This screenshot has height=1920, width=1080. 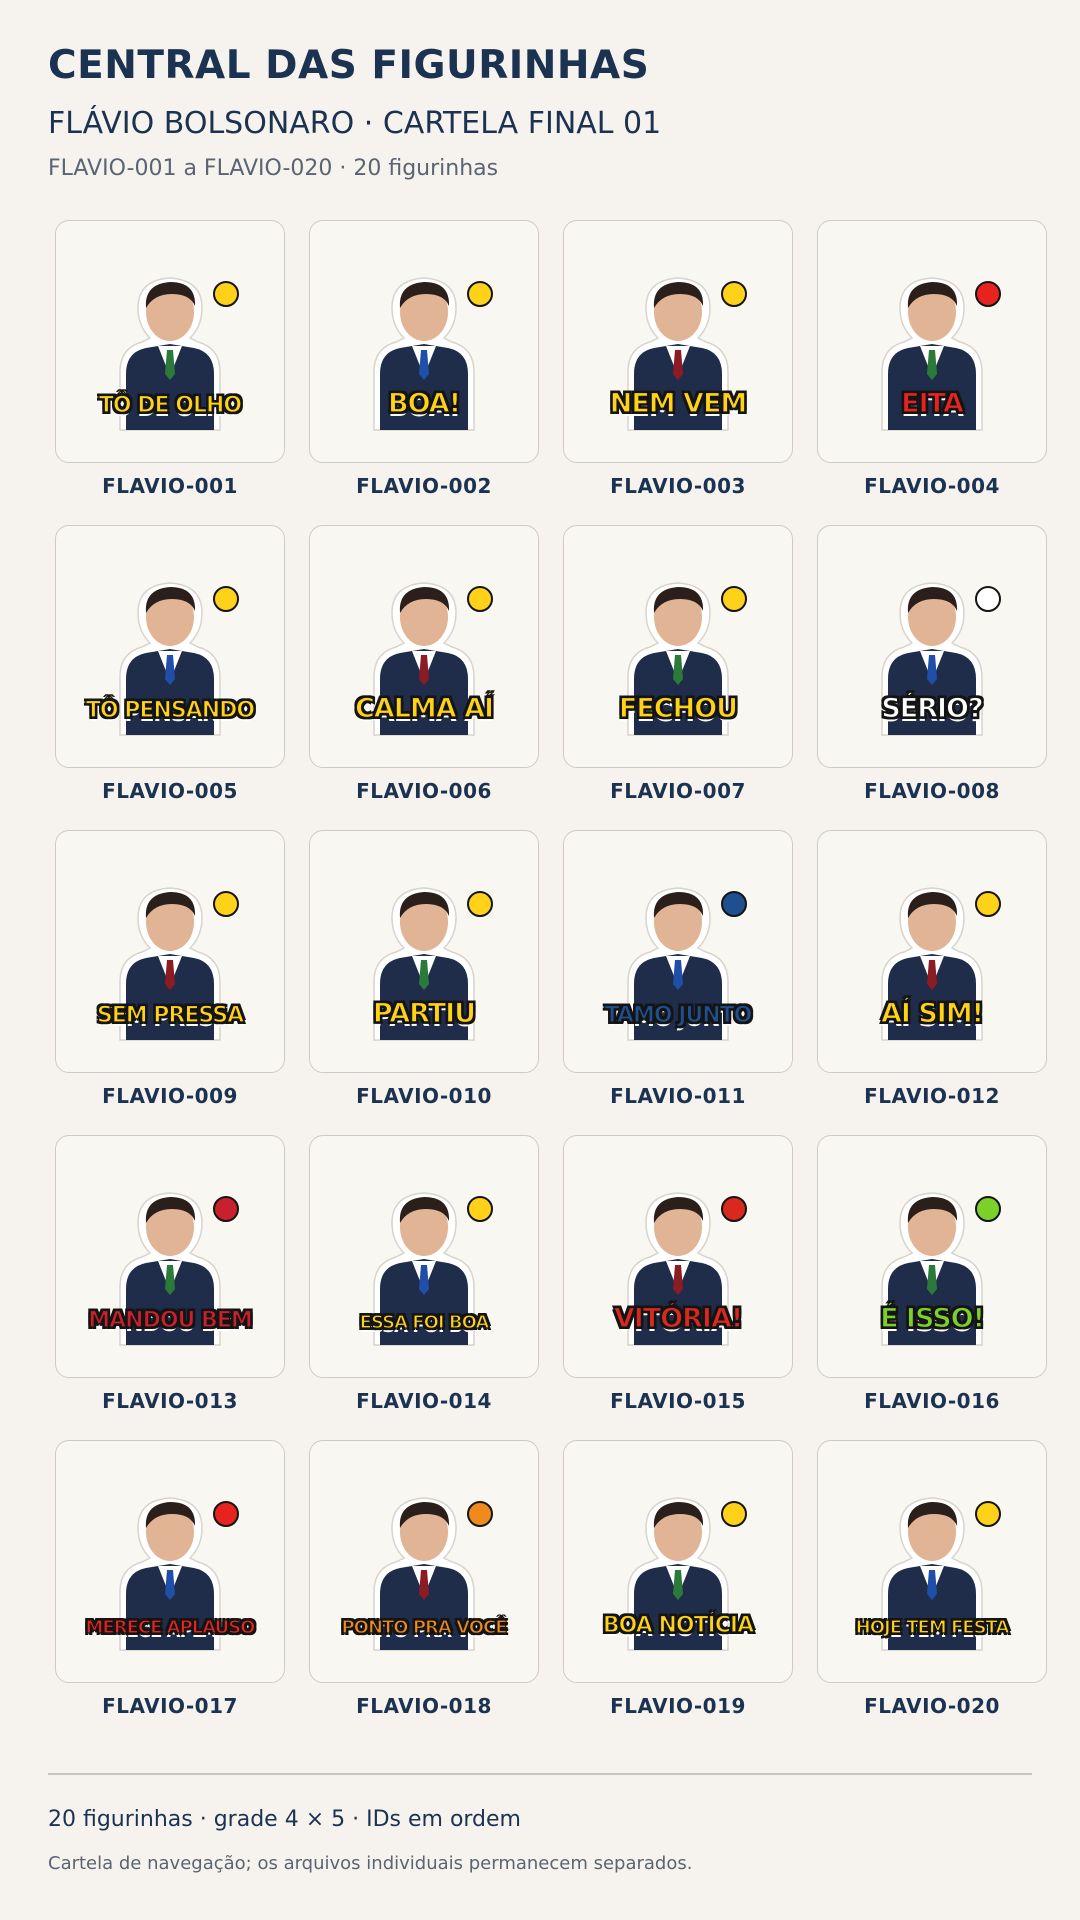 What do you see at coordinates (170, 646) in the screenshot?
I see `sticker-card: TÔ PENSANDO` at bounding box center [170, 646].